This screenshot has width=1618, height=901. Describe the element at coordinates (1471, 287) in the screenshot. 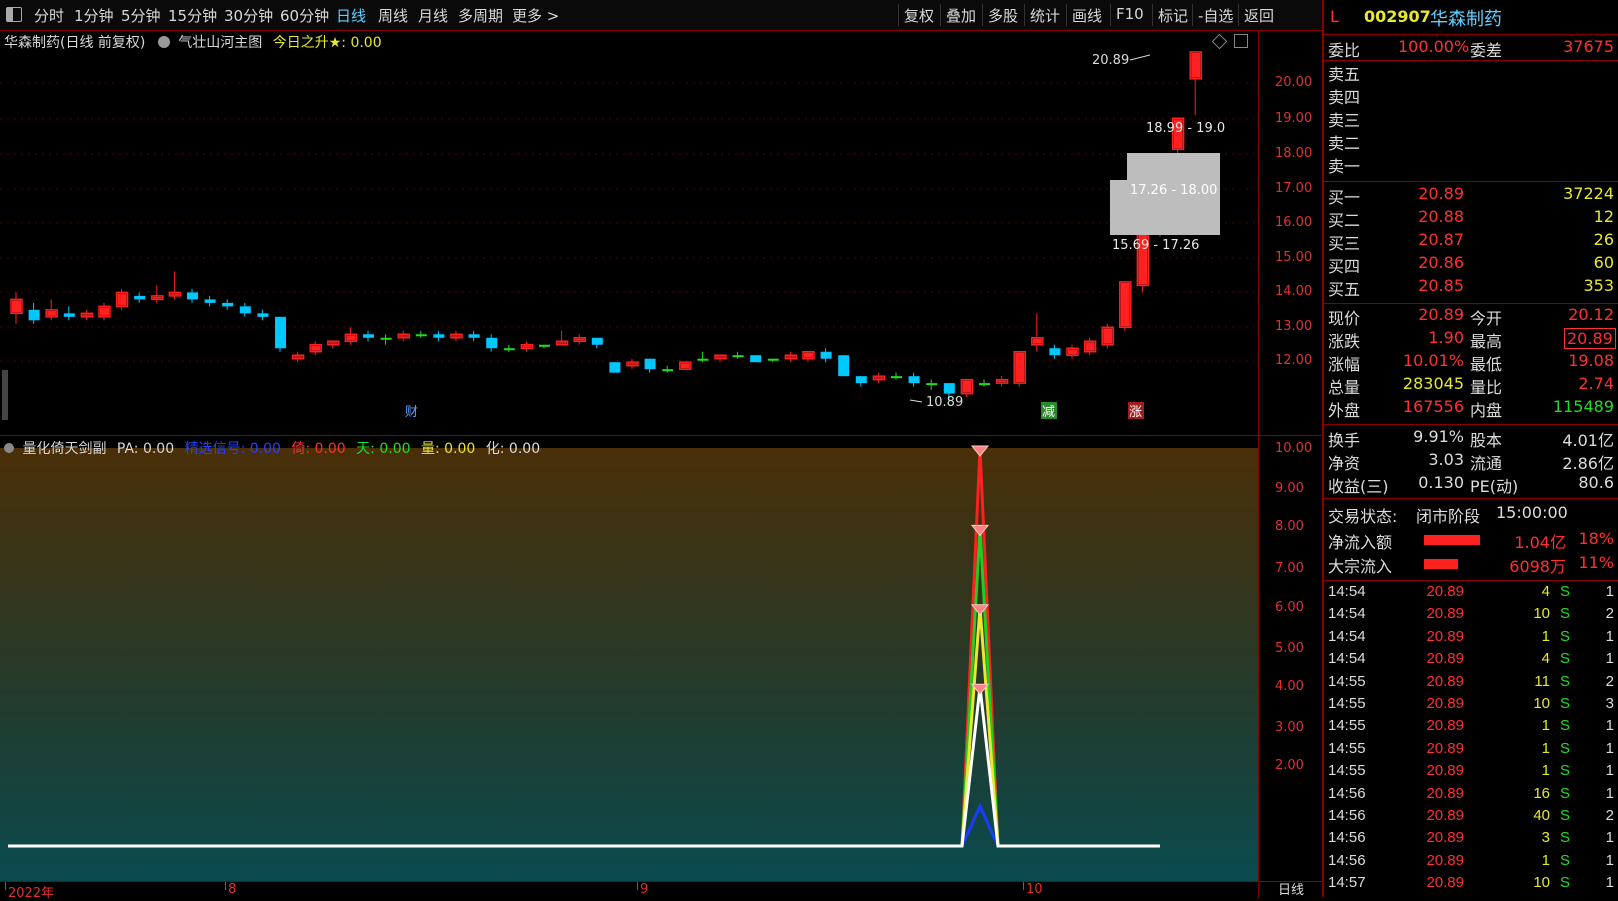

I see `buy-row: 买五 20.85 353` at that location.